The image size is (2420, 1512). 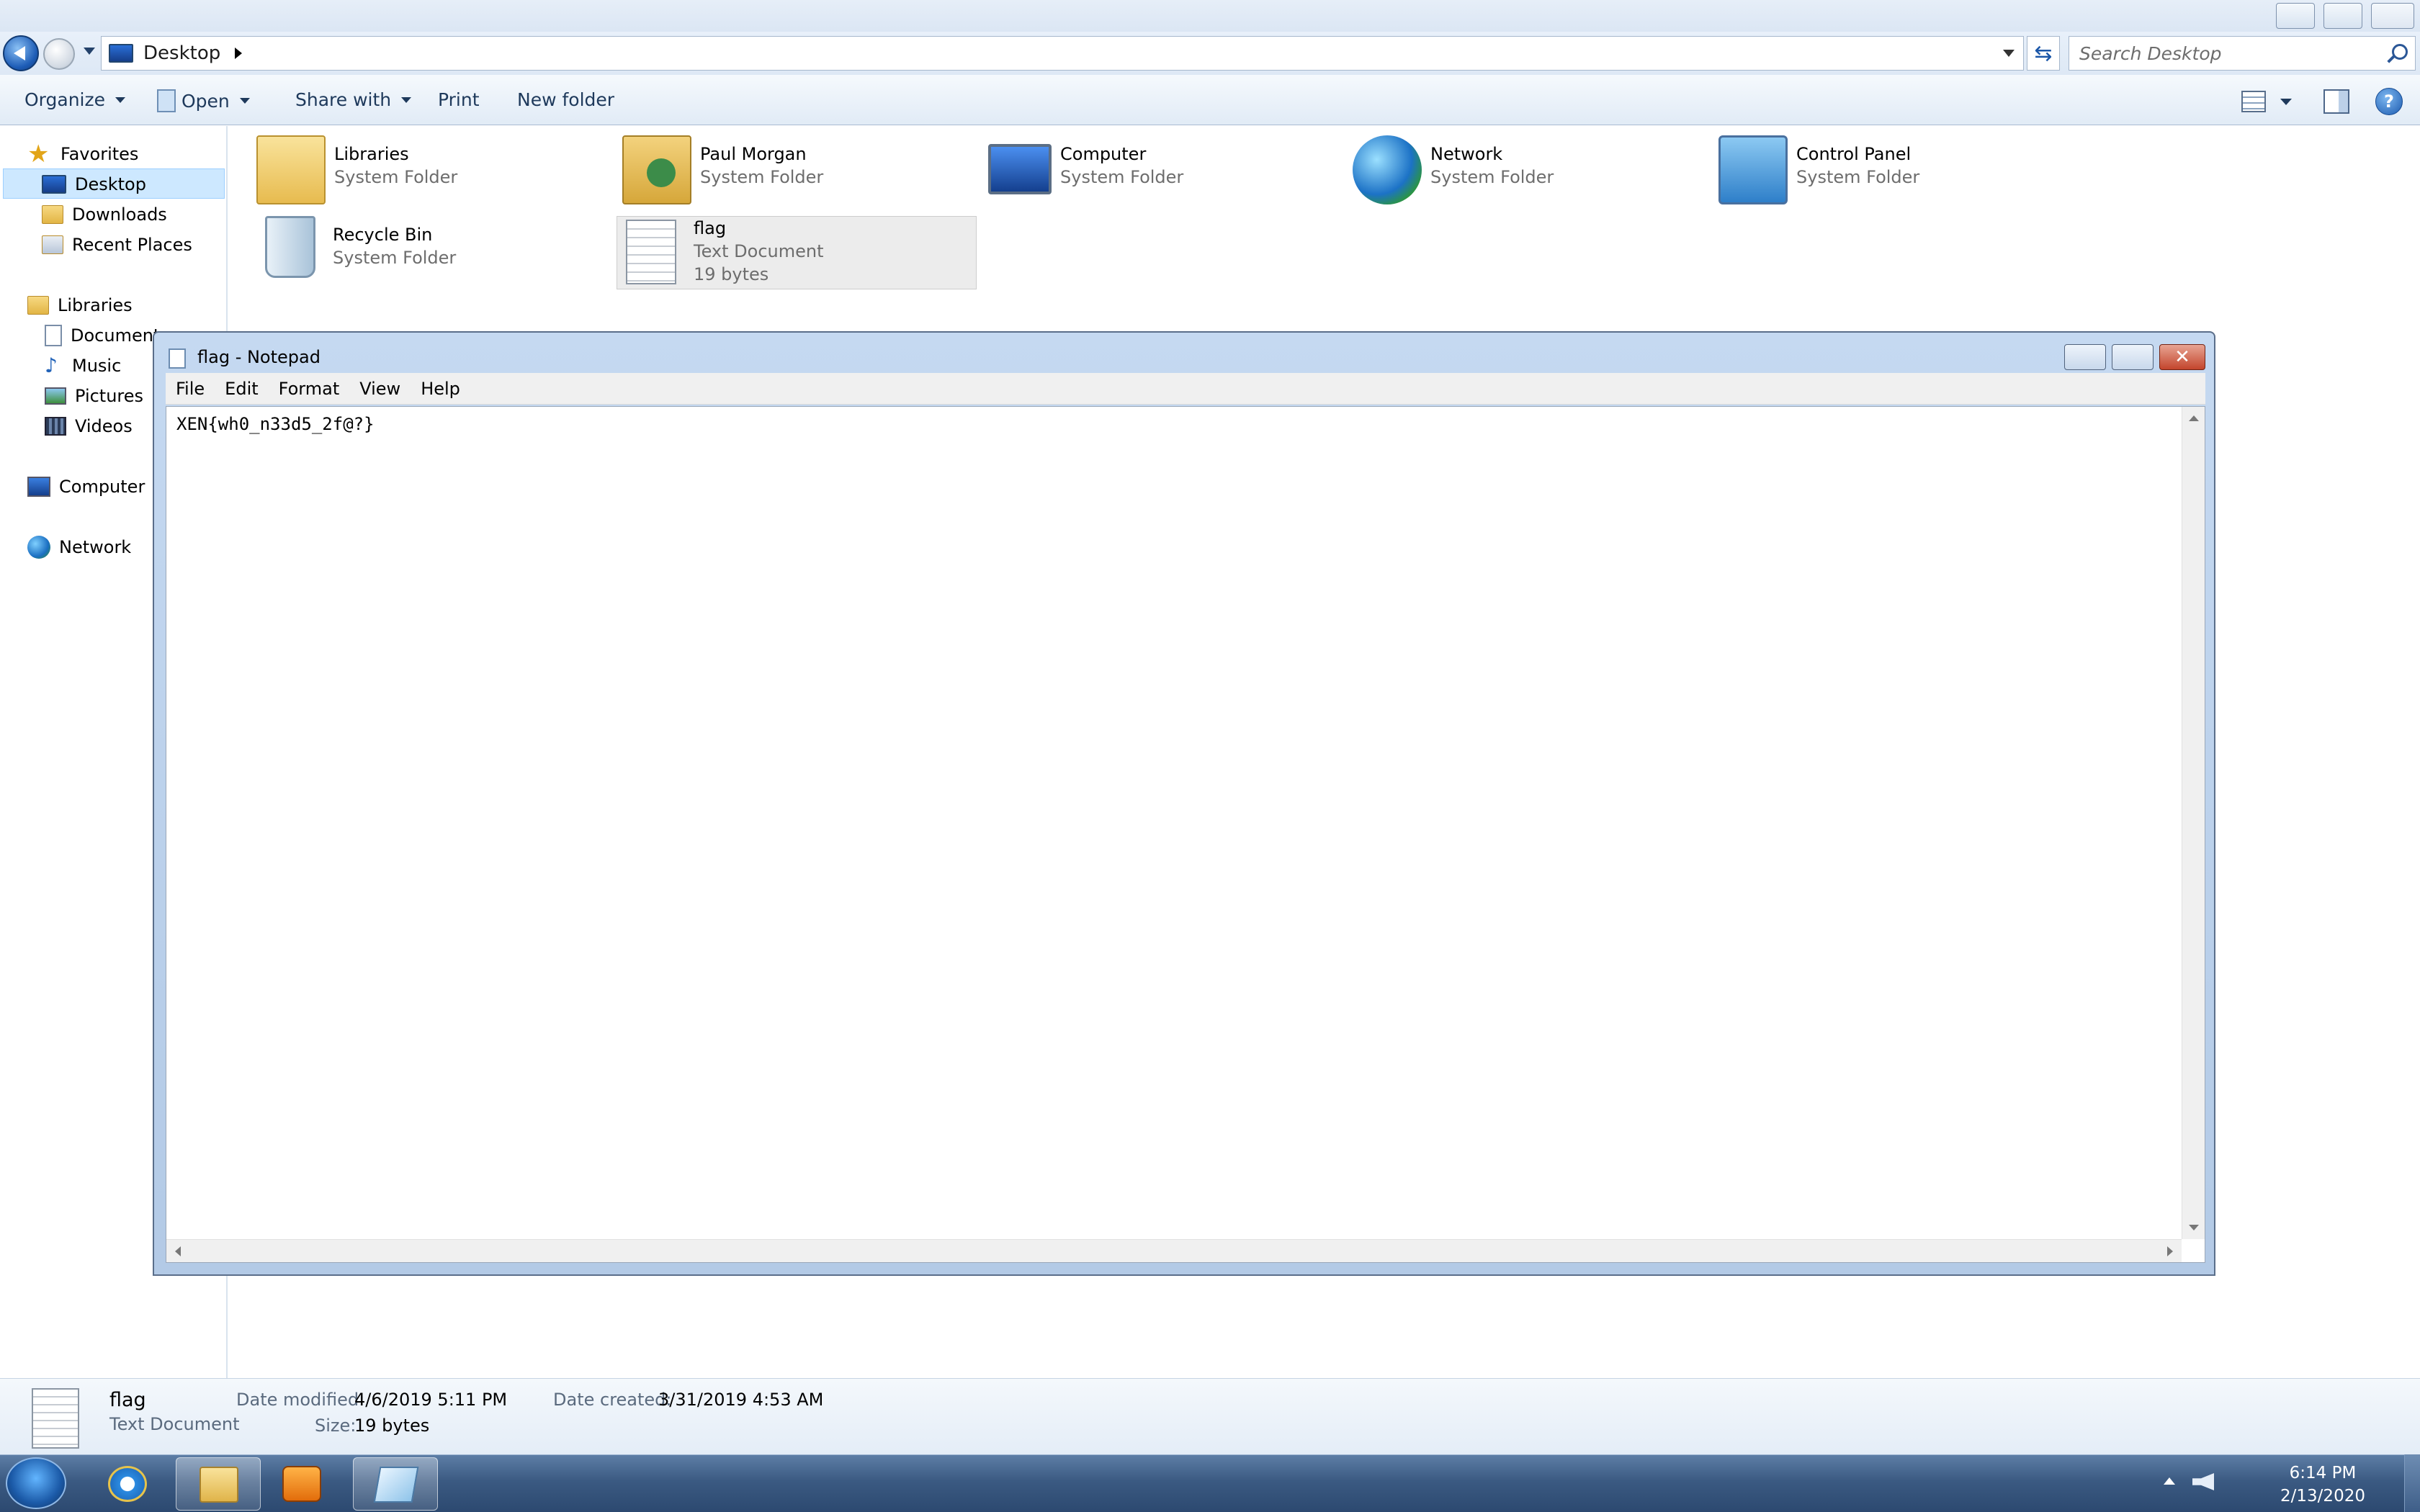 What do you see at coordinates (104, 426) in the screenshot?
I see `nav-videos-label: Videos` at bounding box center [104, 426].